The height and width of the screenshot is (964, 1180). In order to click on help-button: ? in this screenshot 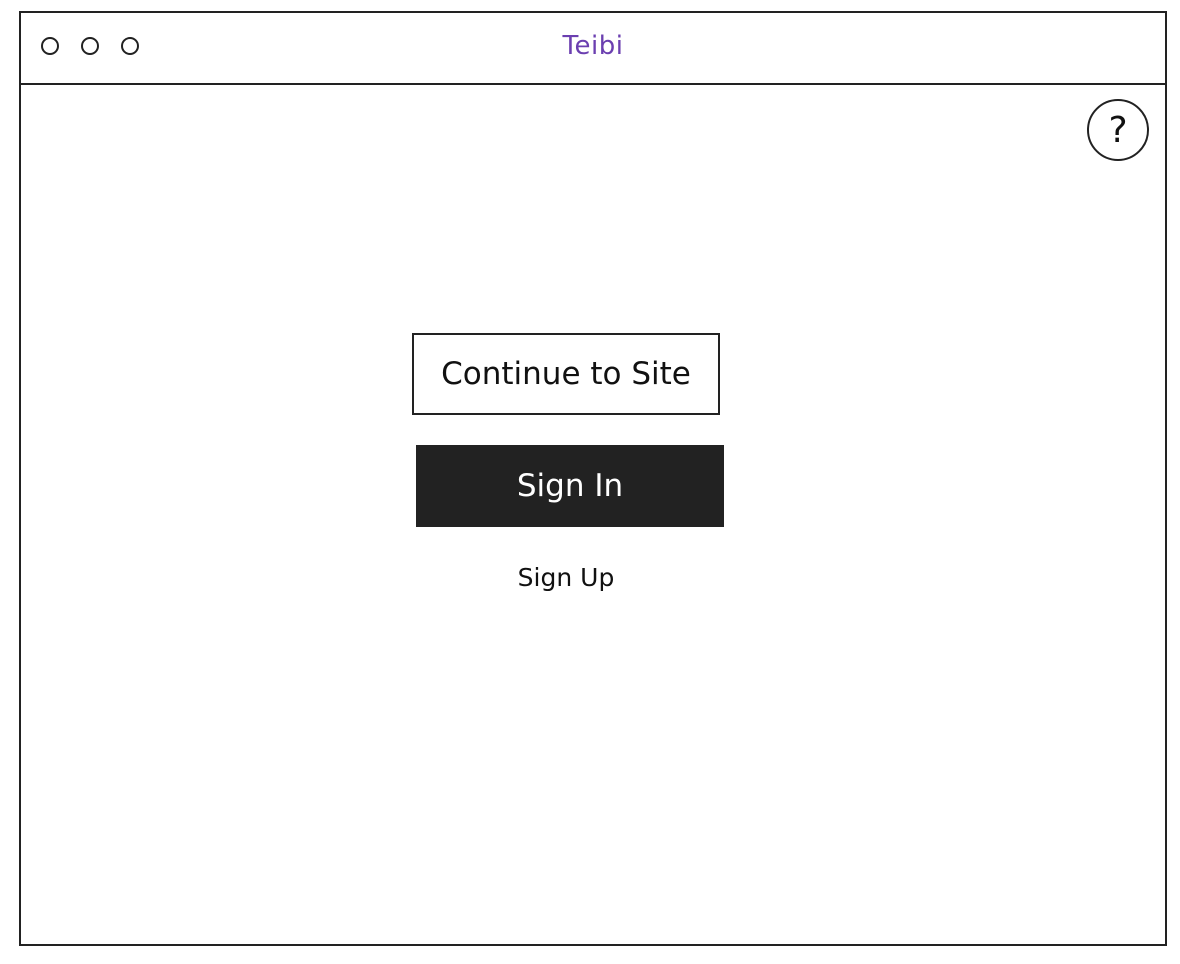, I will do `click(1118, 130)`.